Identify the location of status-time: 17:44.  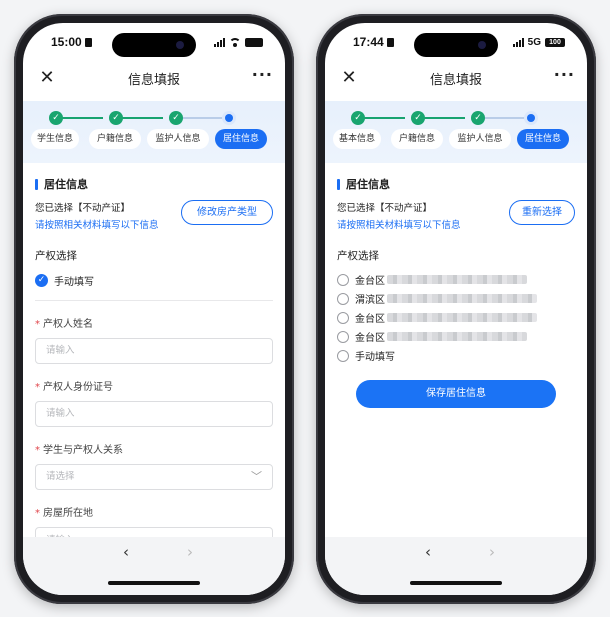
(373, 42).